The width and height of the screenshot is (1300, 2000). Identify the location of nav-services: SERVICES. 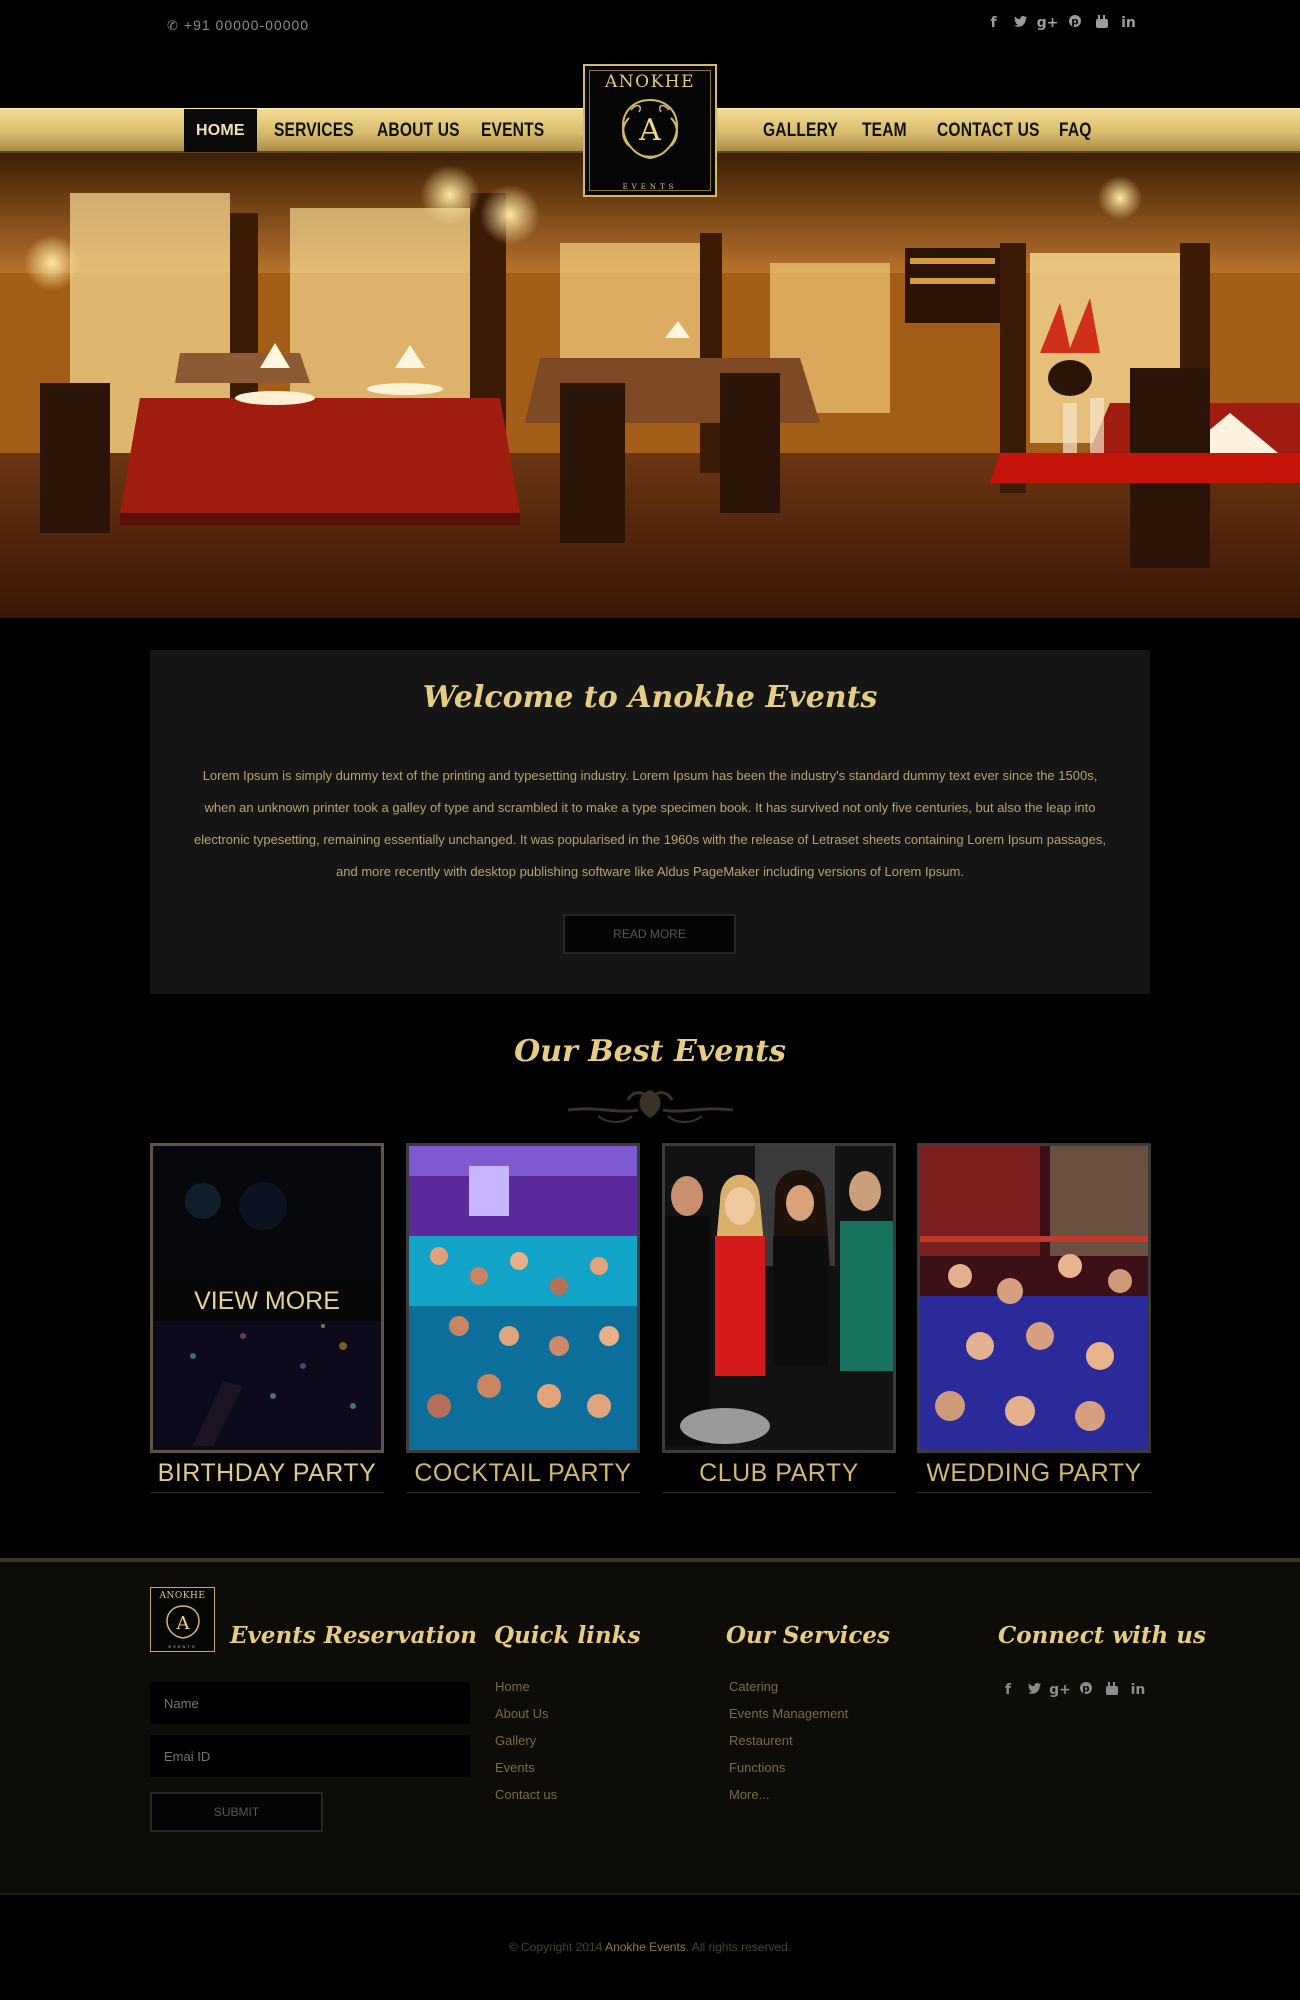
(314, 130).